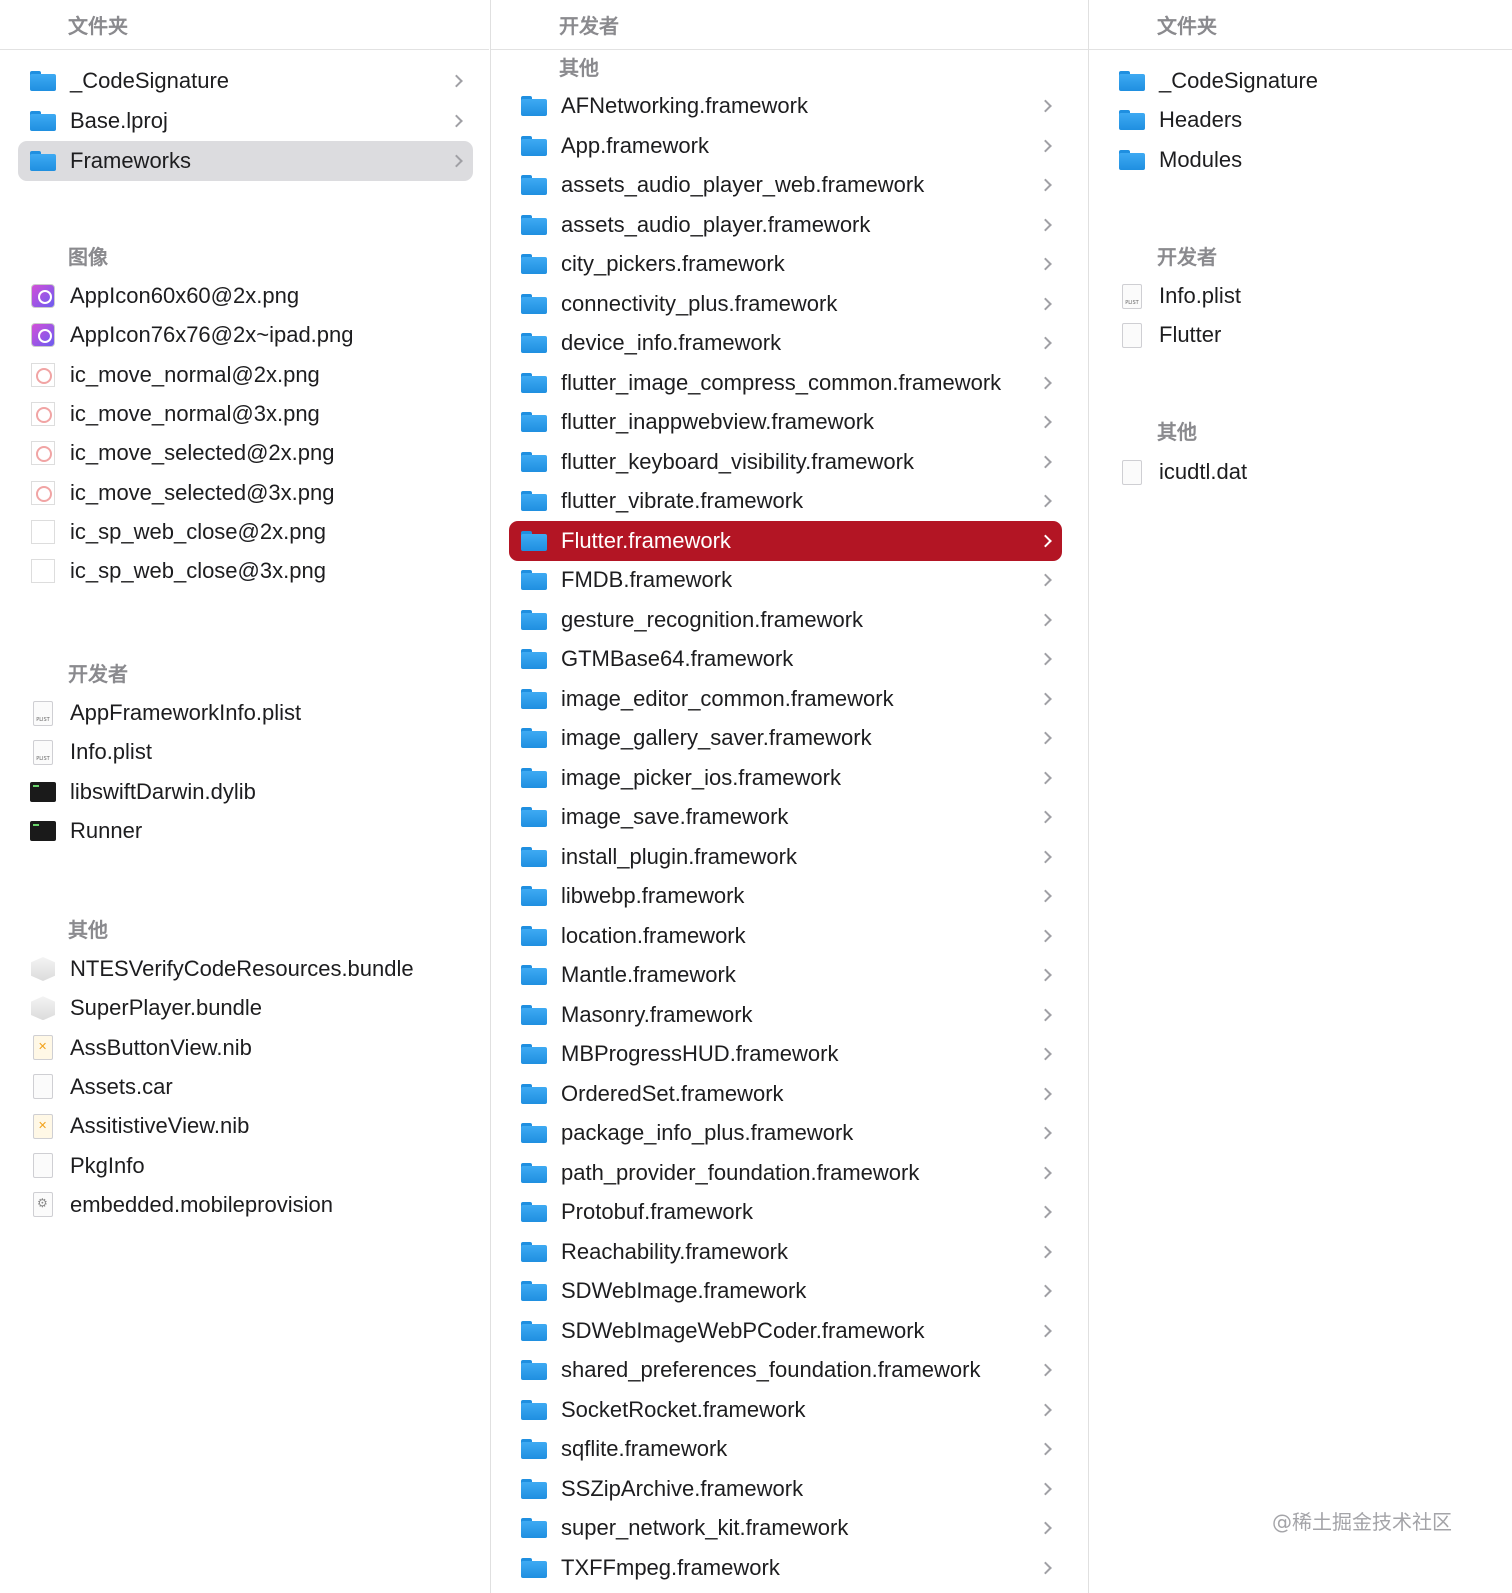 The image size is (1512, 1593). What do you see at coordinates (785, 1331) in the screenshot?
I see `framework-row: SDWebImageWebPCoder.framework` at bounding box center [785, 1331].